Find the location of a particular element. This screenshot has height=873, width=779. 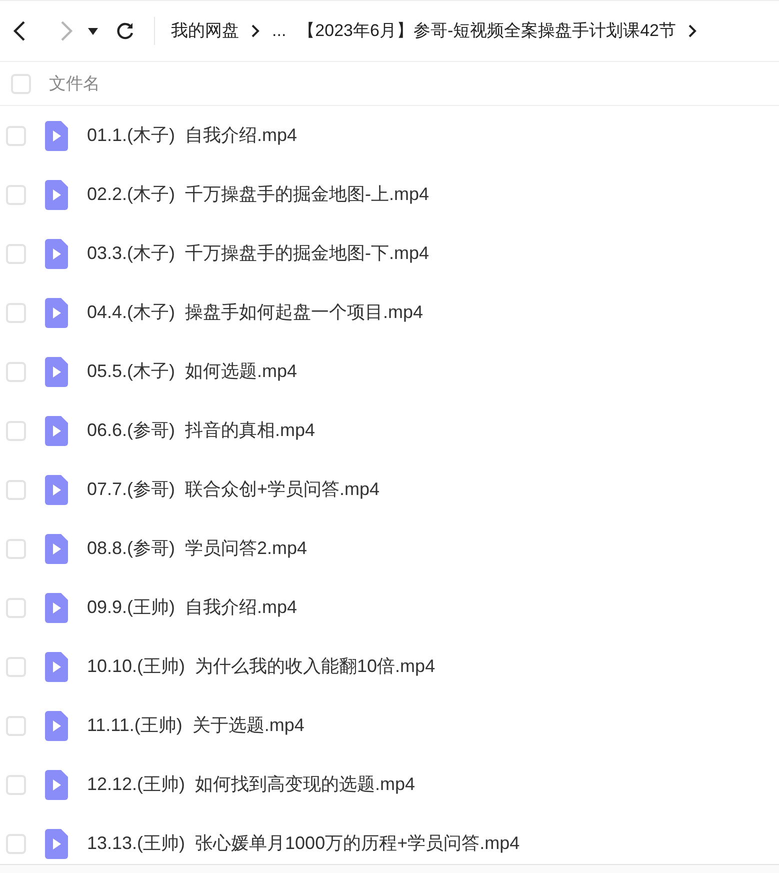

column-header: 文件名 is located at coordinates (74, 83).